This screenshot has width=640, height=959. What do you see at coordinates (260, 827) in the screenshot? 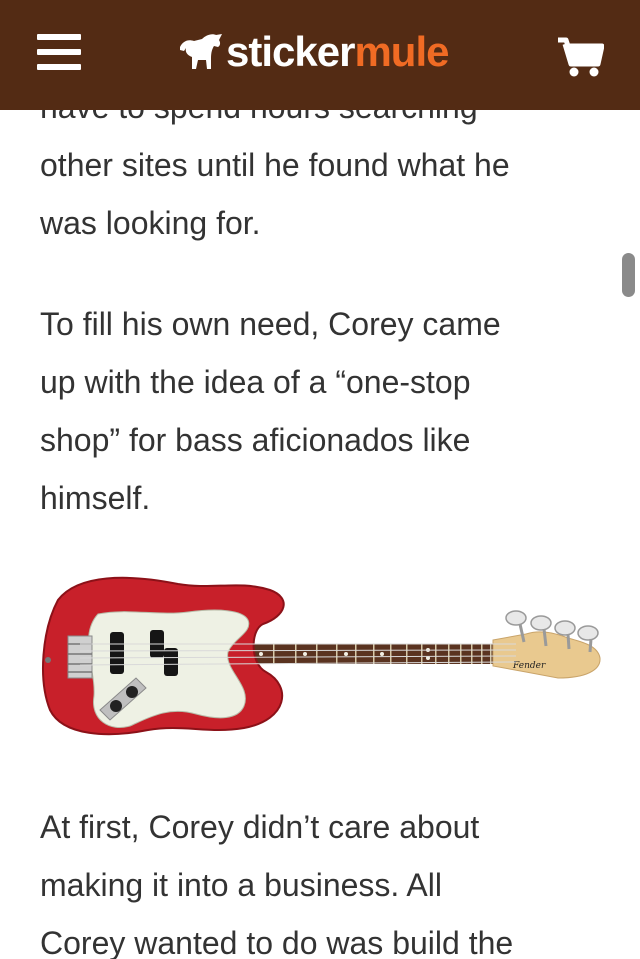
I see `paragraph-line: At first, Corey didn’t care about` at bounding box center [260, 827].